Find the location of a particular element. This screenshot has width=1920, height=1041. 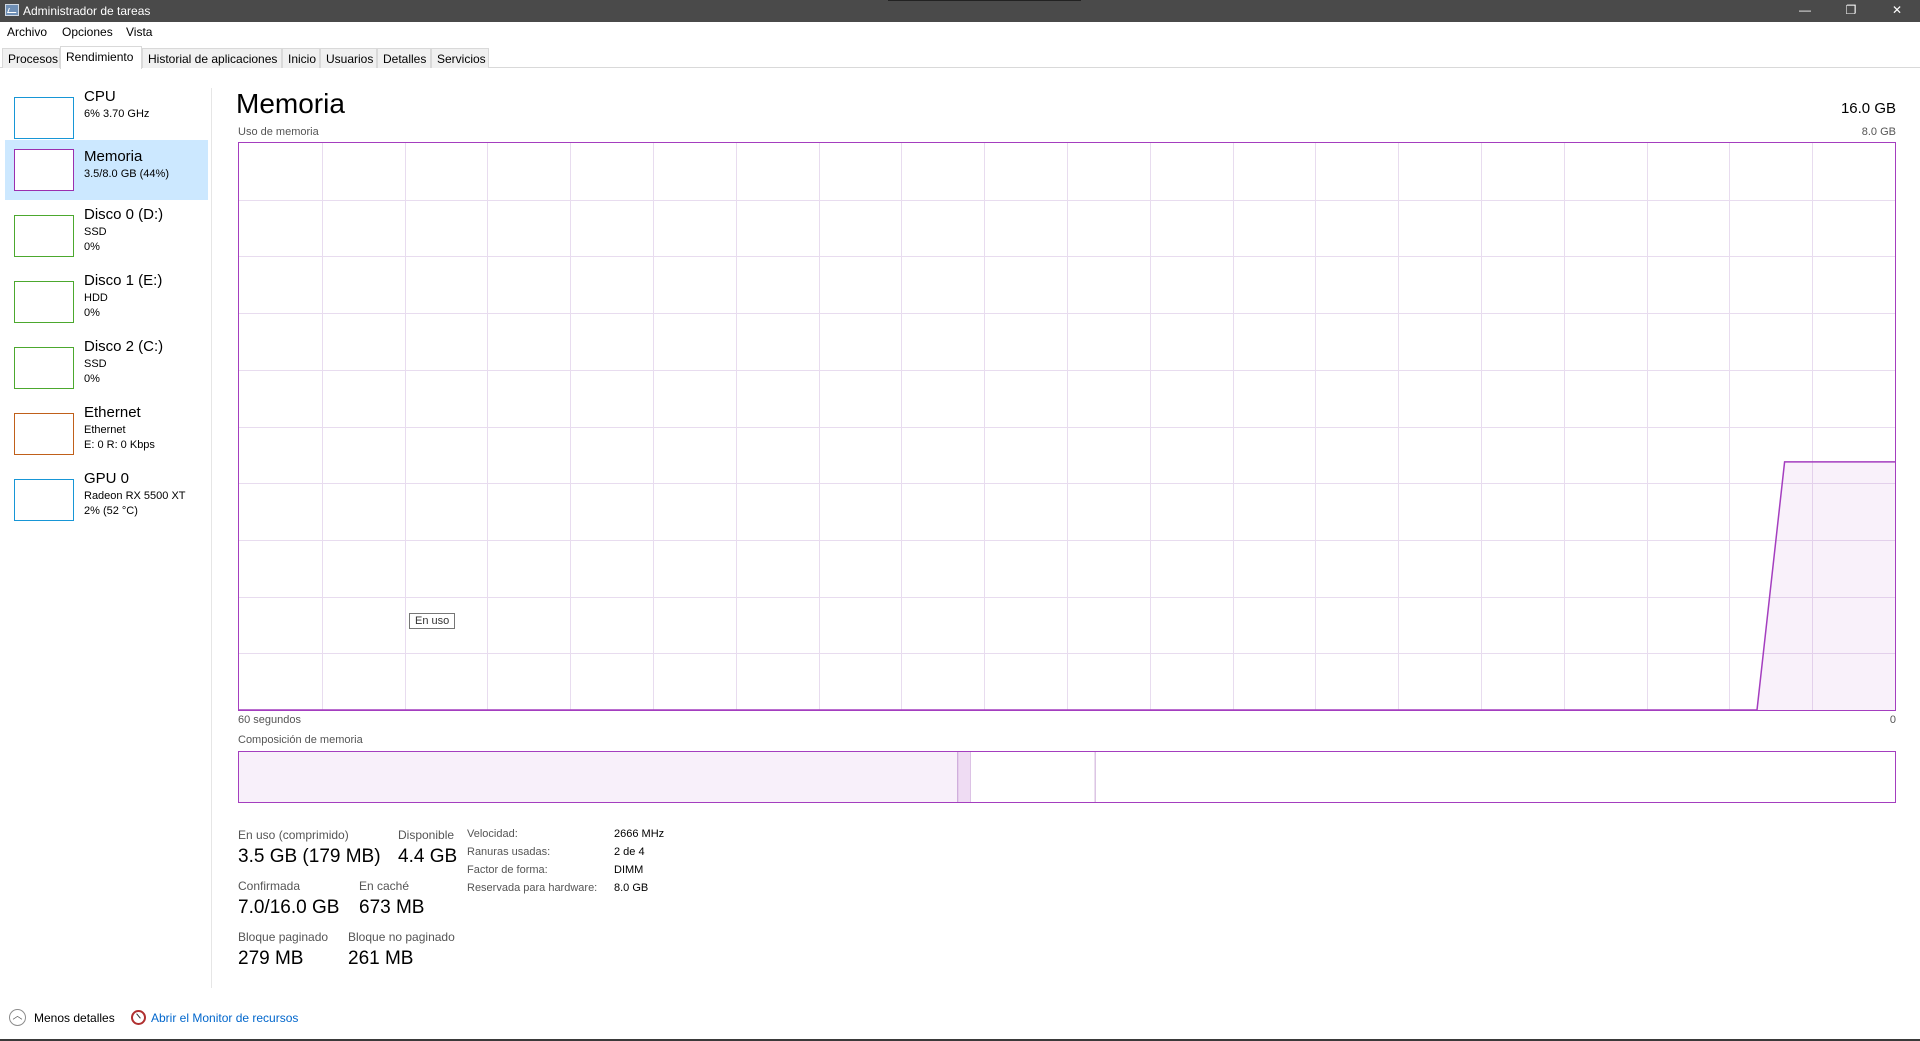

resource-monitor-icon is located at coordinates (138, 1017).